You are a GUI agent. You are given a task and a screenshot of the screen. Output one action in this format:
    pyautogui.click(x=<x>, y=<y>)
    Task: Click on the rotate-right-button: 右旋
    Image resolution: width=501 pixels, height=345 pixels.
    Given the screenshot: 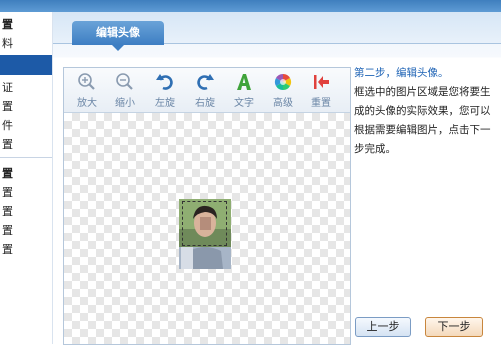 What is the action you would take?
    pyautogui.click(x=205, y=91)
    